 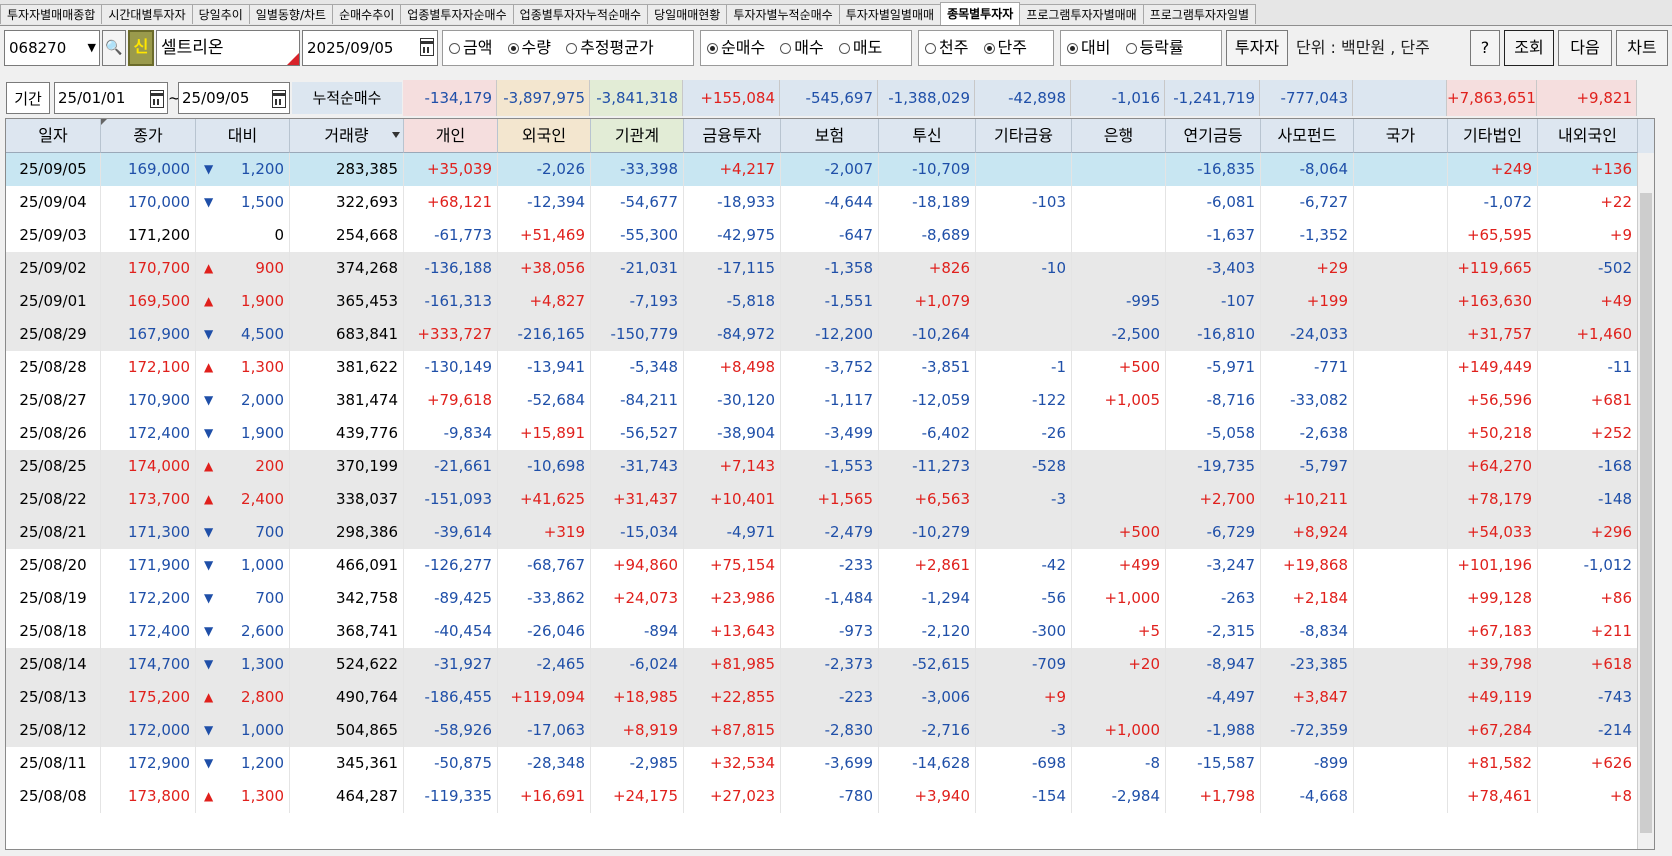 What do you see at coordinates (1588, 136) in the screenshot?
I see `column-header: 내외국인` at bounding box center [1588, 136].